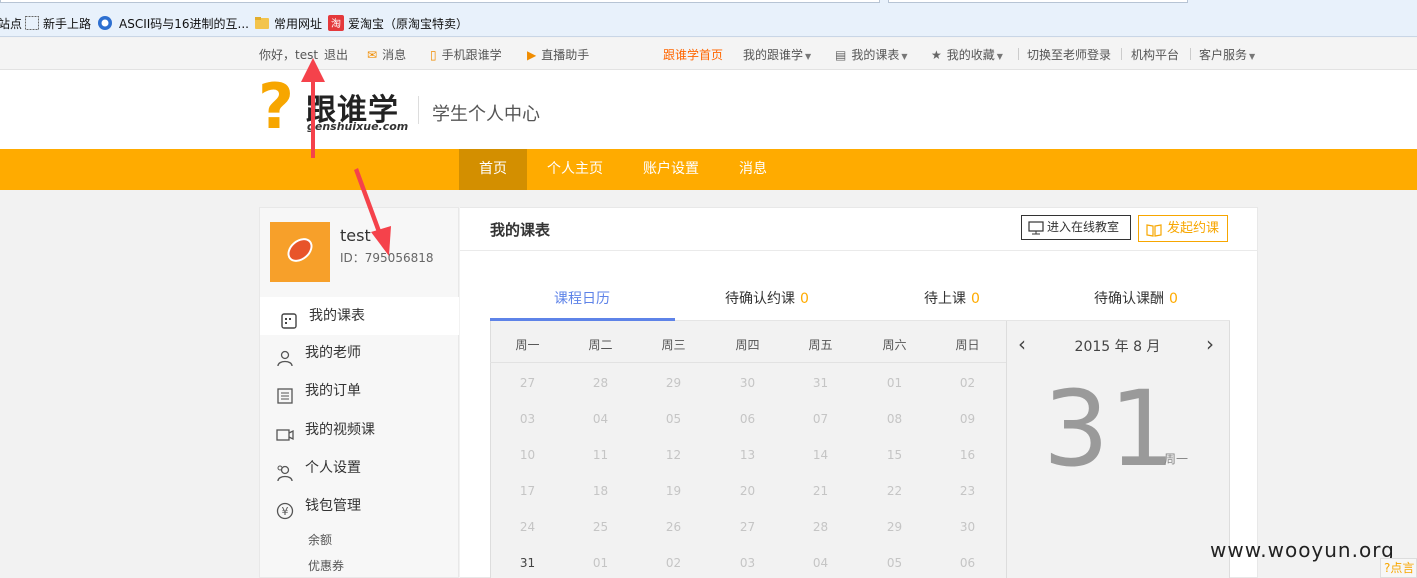 This screenshot has height=578, width=1417. I want to click on wallet-coupon-link: 优惠券, so click(326, 565).